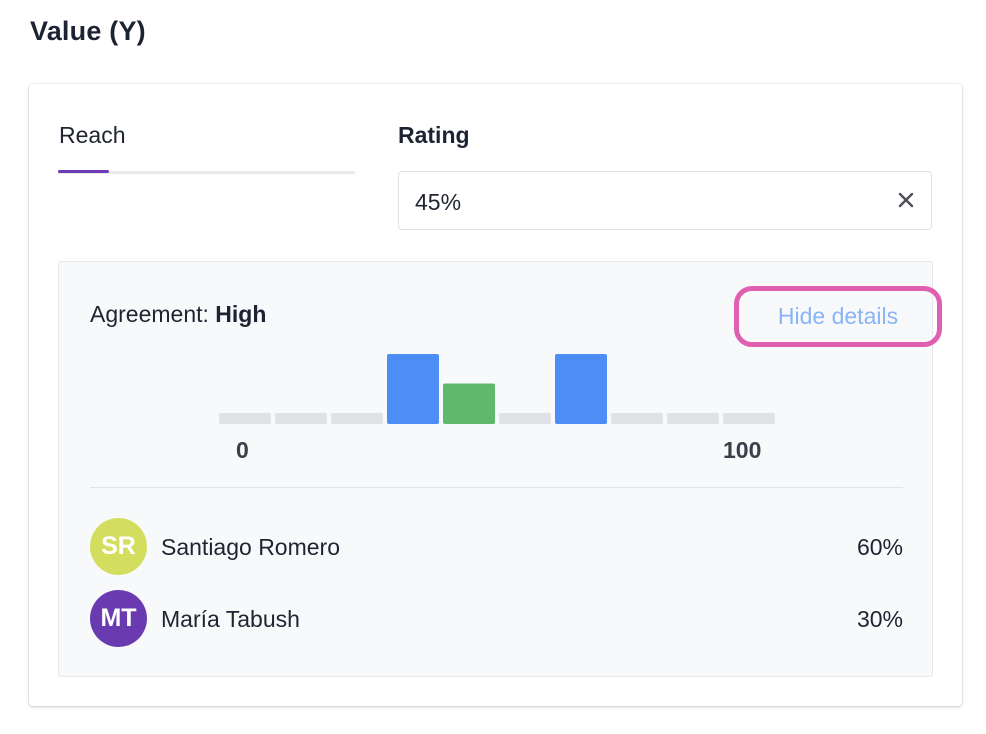 The width and height of the screenshot is (986, 734). What do you see at coordinates (497, 389) in the screenshot?
I see `distribution-chart` at bounding box center [497, 389].